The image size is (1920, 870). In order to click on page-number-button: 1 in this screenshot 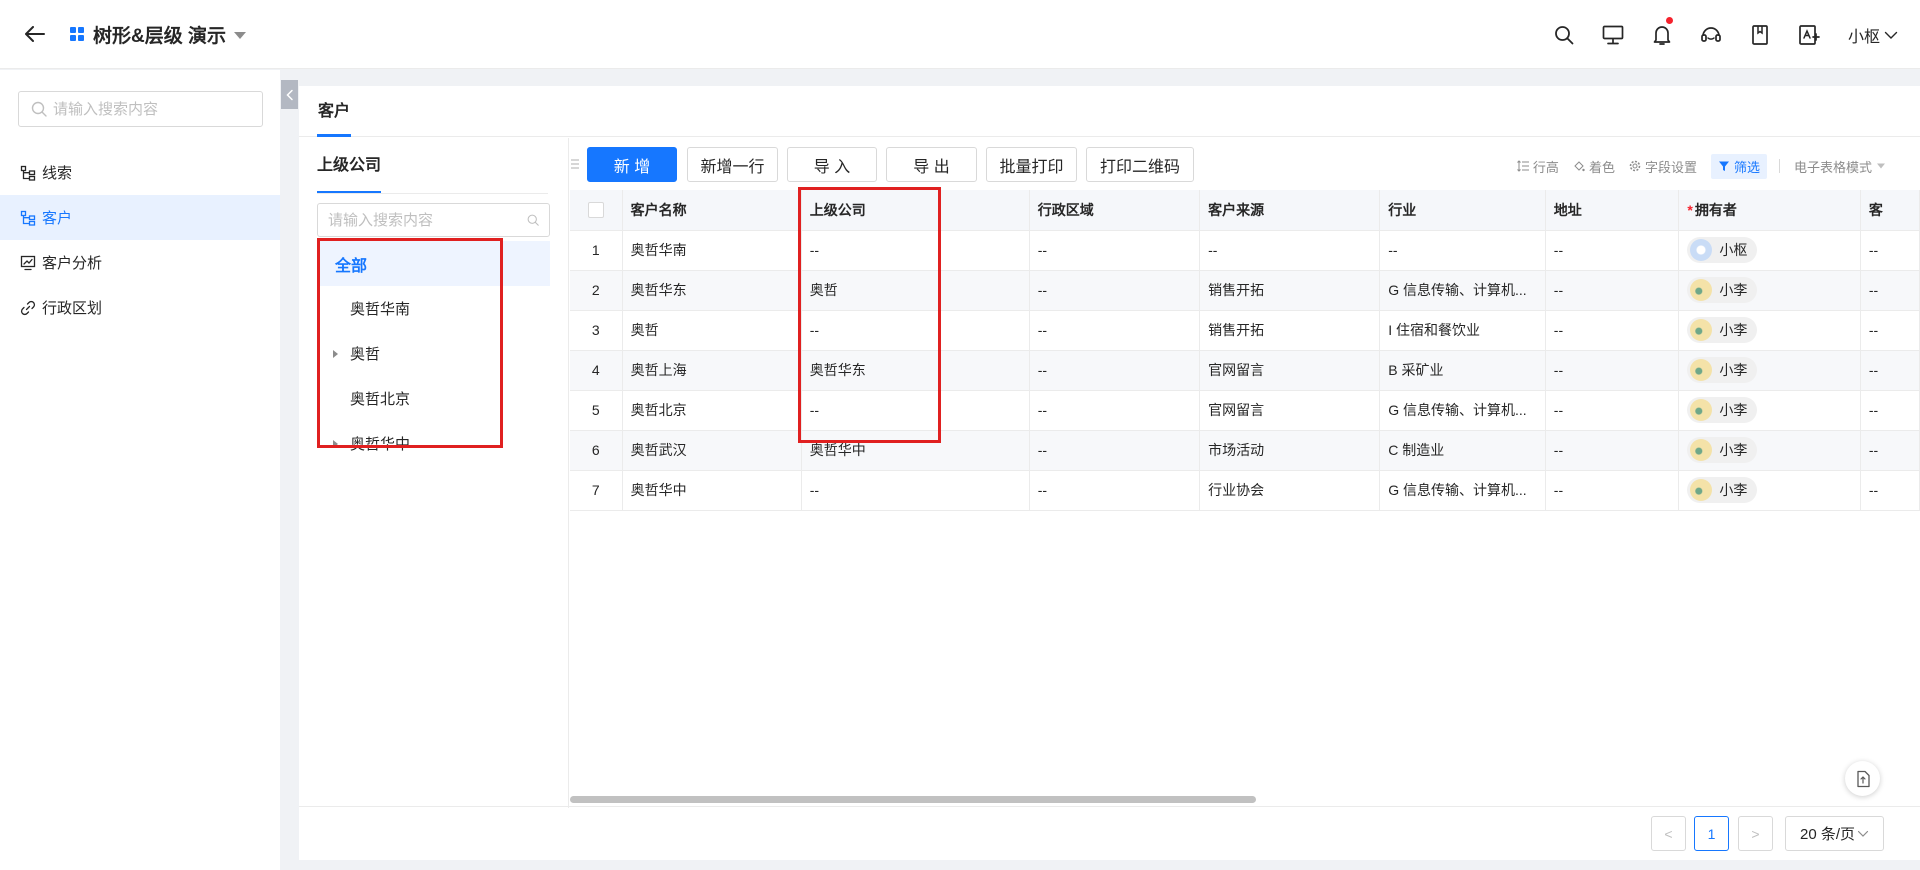, I will do `click(1711, 833)`.